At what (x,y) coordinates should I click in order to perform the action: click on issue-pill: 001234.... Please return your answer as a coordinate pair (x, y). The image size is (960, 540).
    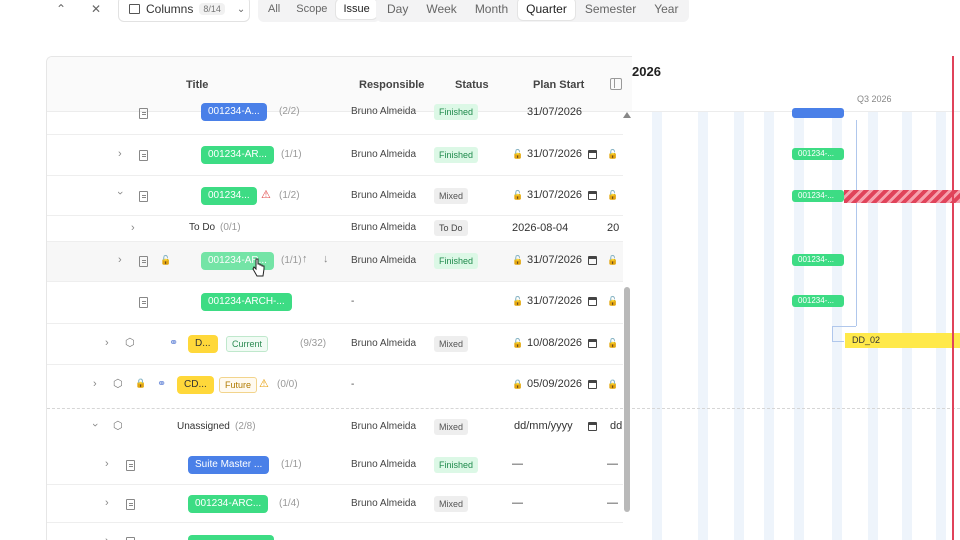
    Looking at the image, I should click on (229, 196).